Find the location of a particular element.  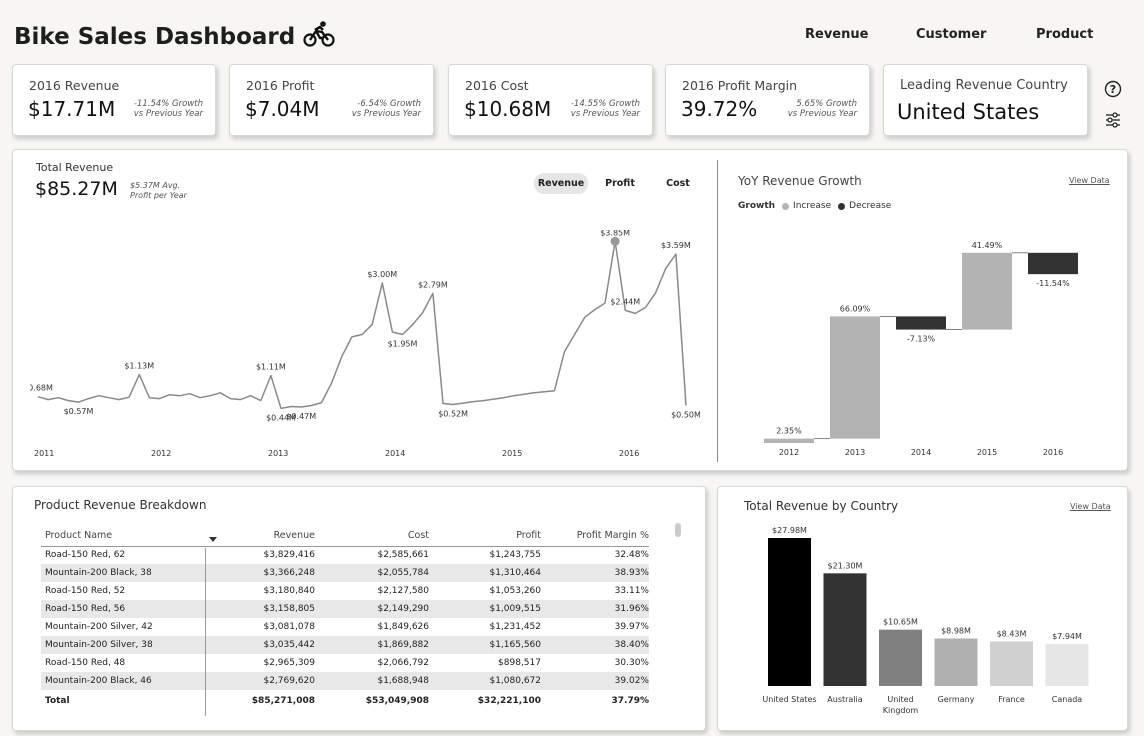

total-cell: $85,271,008 is located at coordinates (283, 701).